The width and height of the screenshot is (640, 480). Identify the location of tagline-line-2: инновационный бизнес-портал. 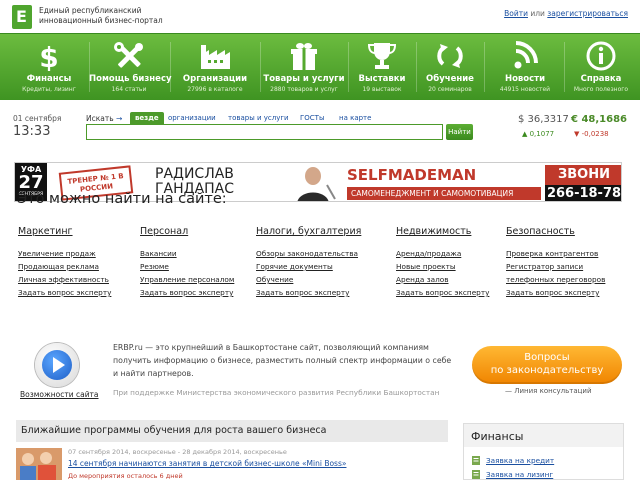
(101, 20).